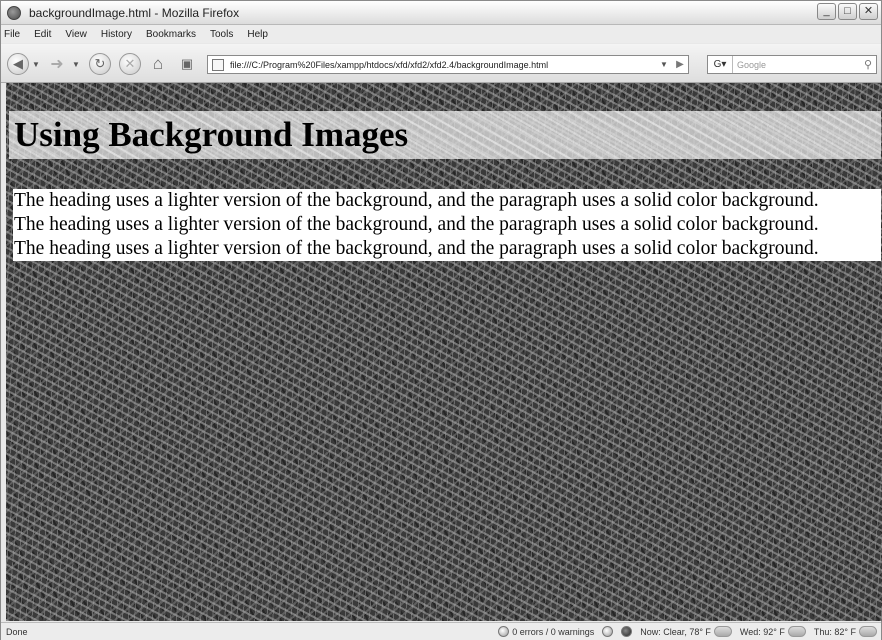  What do you see at coordinates (187, 64) in the screenshot?
I see `bookmark-page-icon: ▣` at bounding box center [187, 64].